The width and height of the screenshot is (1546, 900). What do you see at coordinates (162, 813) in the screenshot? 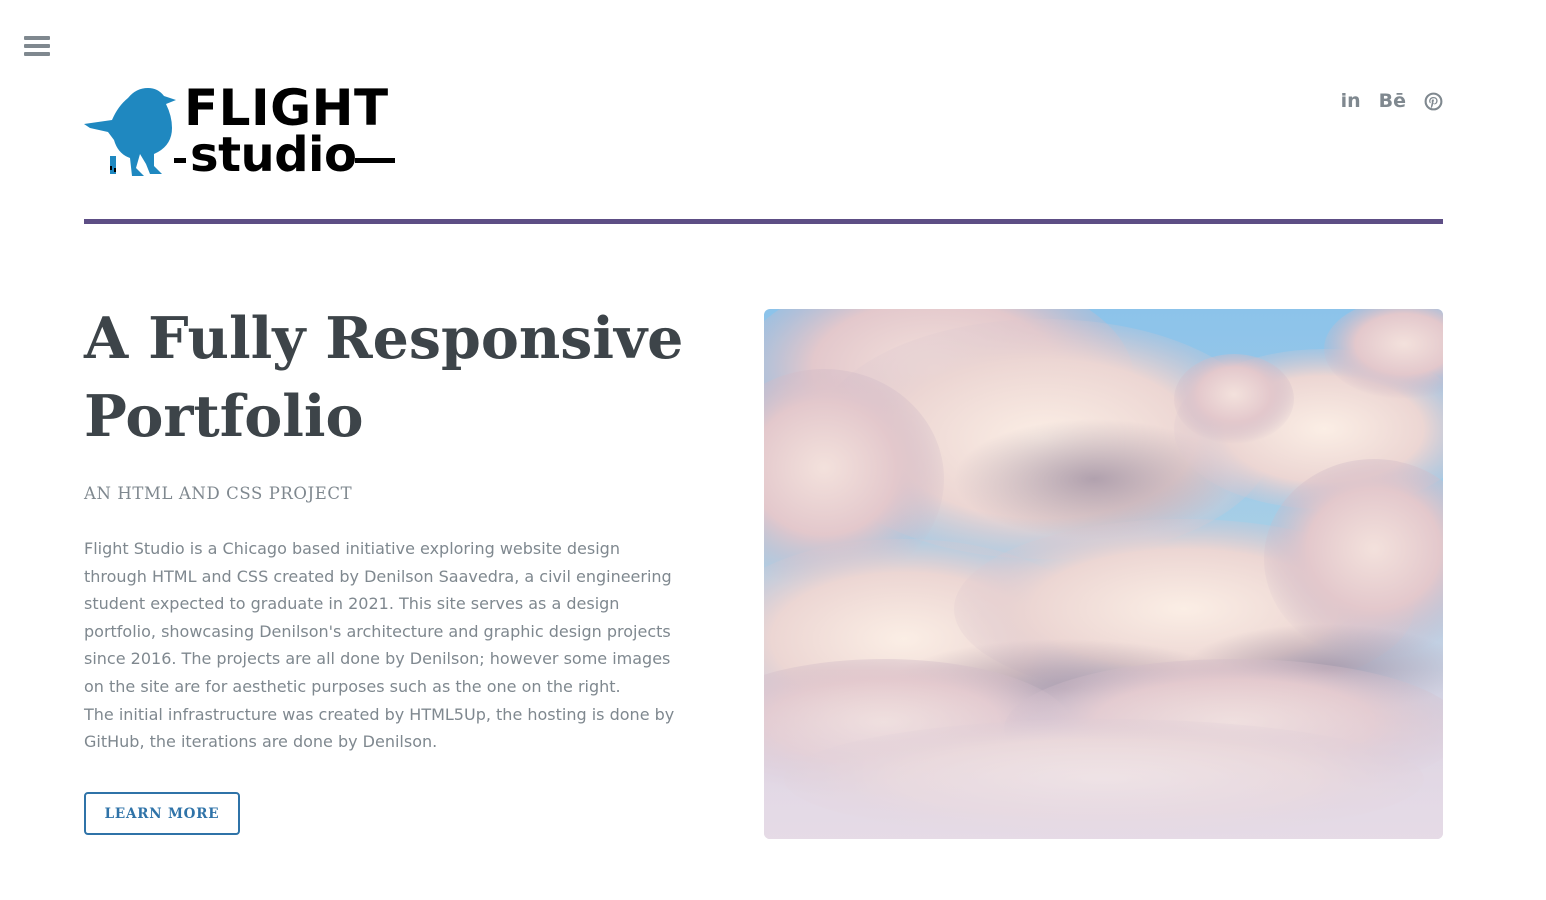
I see `learn-more-button: LEARN MORE` at bounding box center [162, 813].